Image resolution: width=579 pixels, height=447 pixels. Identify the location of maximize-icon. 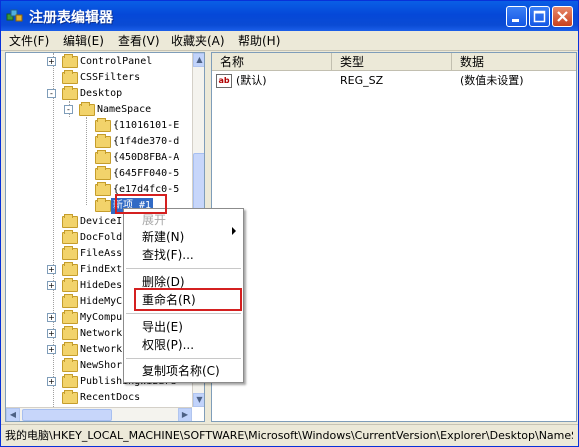
(539, 16).